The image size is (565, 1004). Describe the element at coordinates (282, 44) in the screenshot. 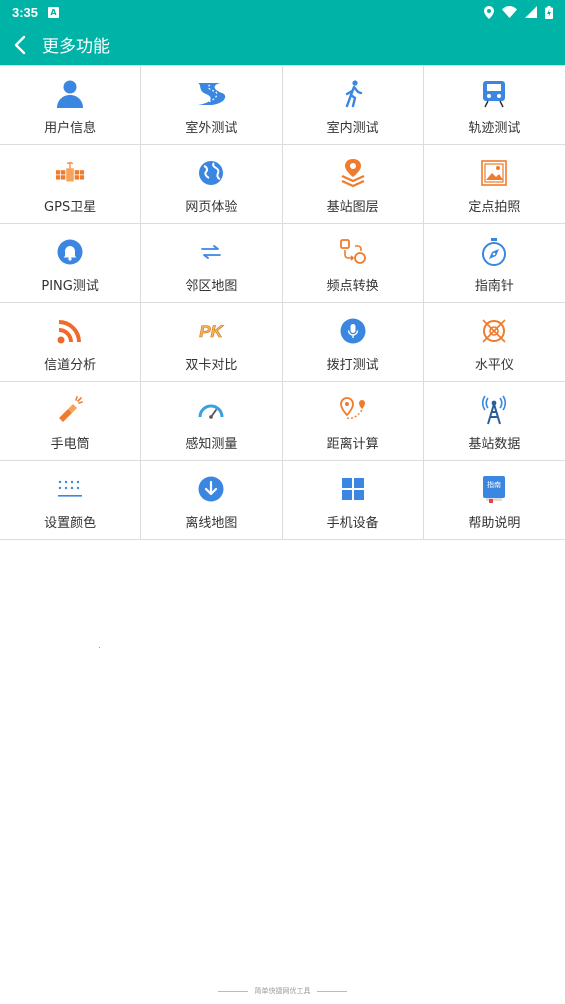

I see `title-bar: 更多功能` at that location.